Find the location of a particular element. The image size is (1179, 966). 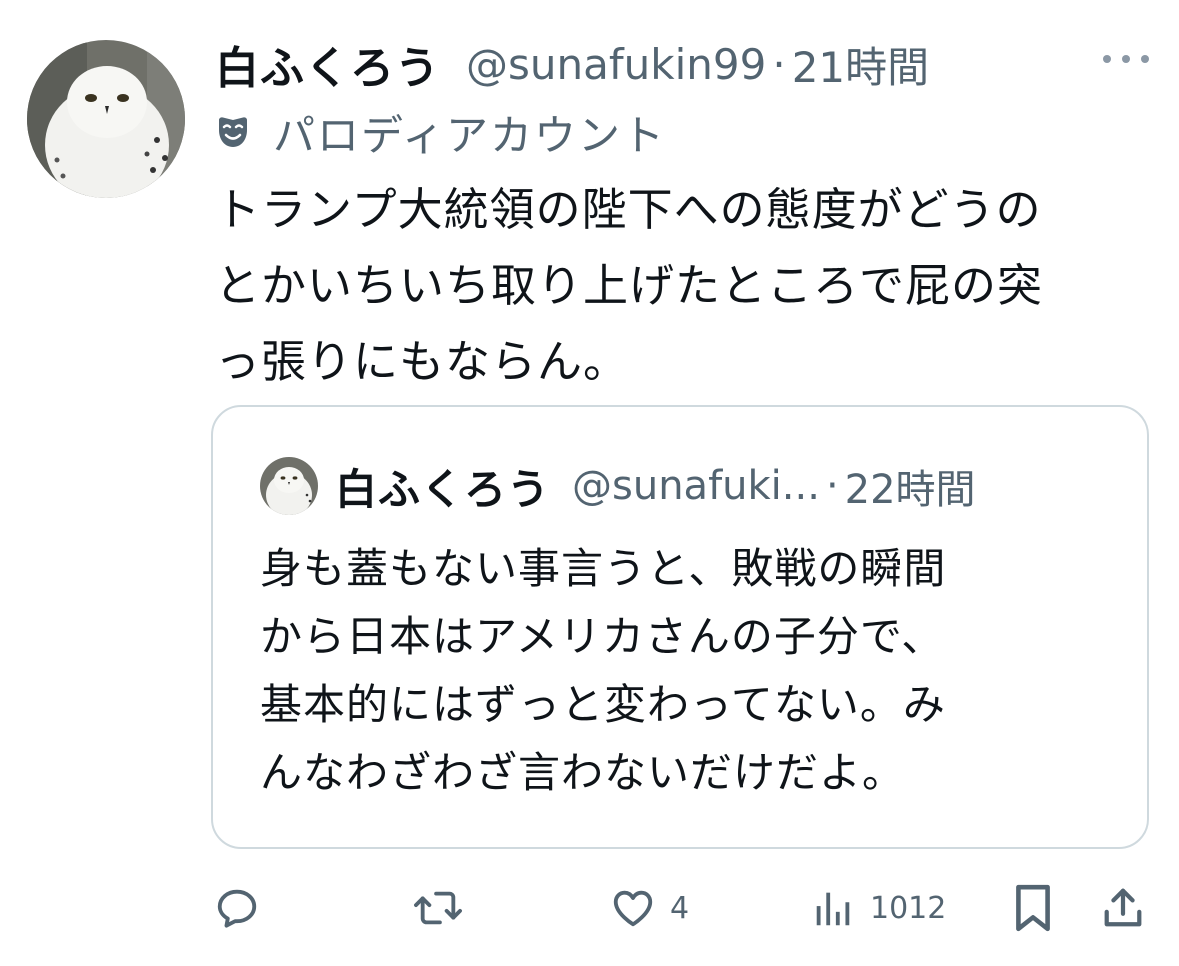

more-options-button is located at coordinates (1126, 59).